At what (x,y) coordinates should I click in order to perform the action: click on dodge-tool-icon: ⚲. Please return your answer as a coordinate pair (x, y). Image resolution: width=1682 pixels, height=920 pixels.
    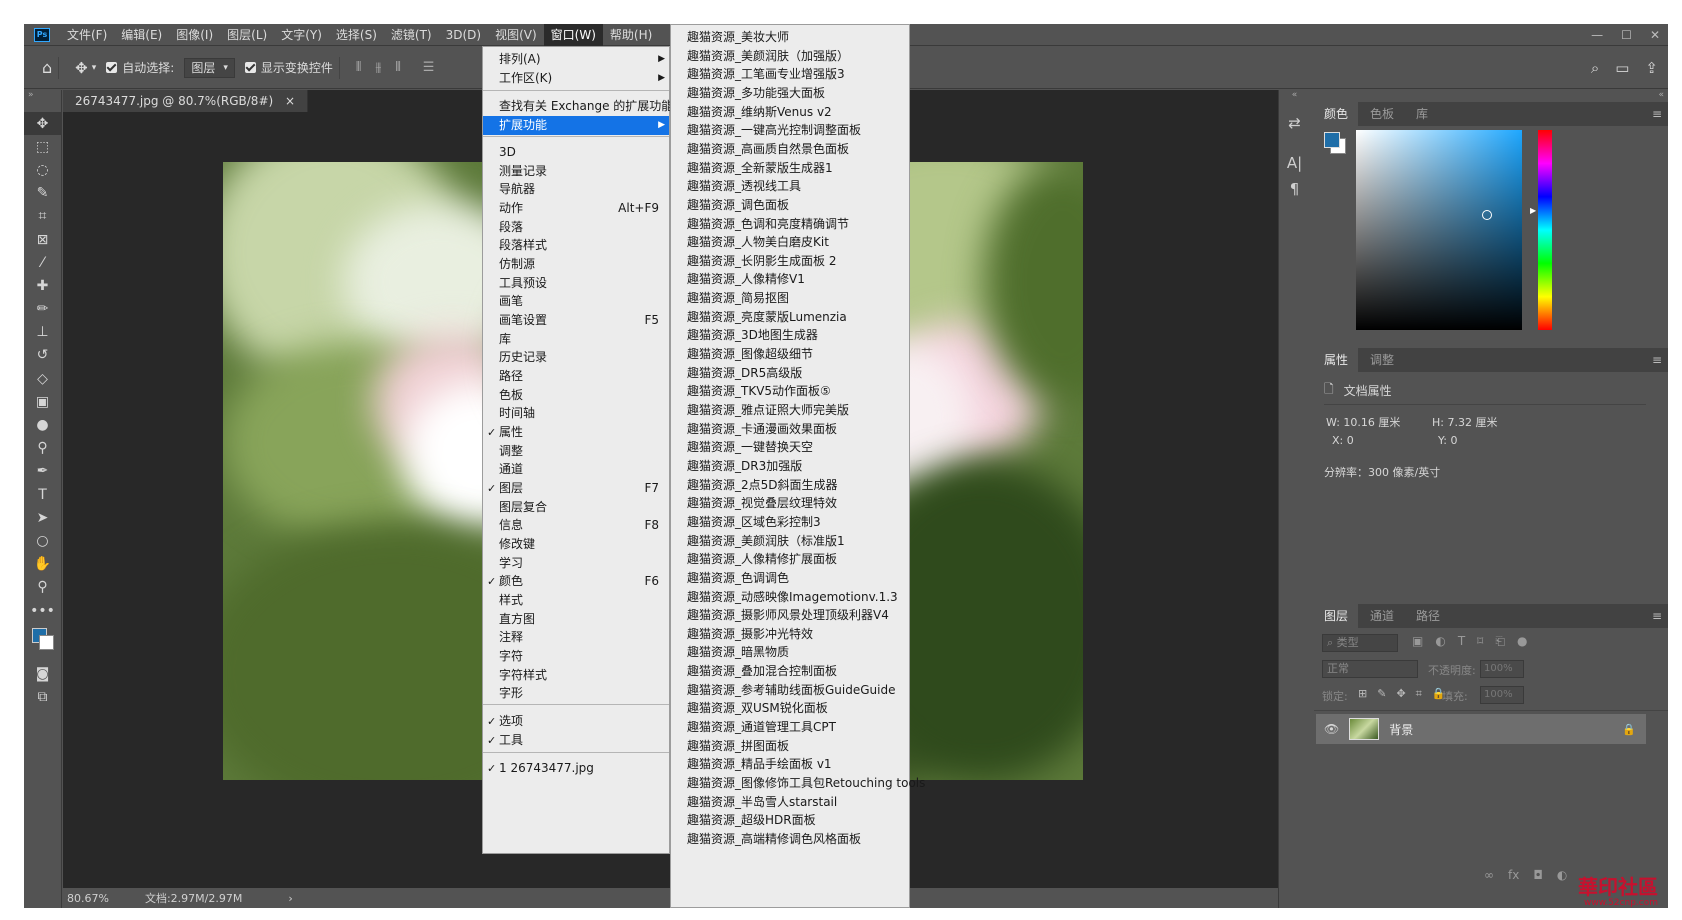
    Looking at the image, I should click on (42, 448).